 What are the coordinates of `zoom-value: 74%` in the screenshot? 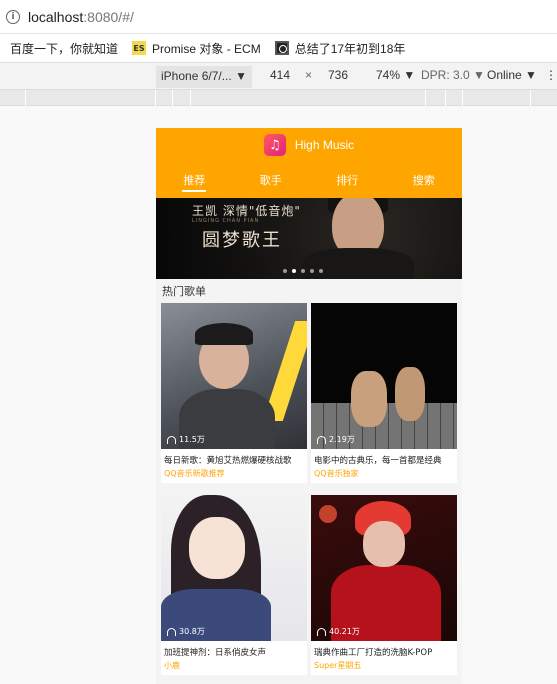 It's located at (388, 75).